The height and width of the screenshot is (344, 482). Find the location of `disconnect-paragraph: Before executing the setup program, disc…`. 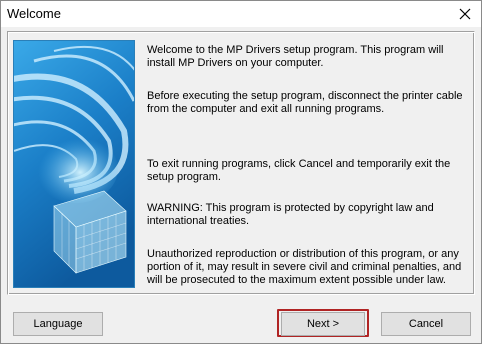

disconnect-paragraph: Before executing the setup program, disc… is located at coordinates (305, 102).